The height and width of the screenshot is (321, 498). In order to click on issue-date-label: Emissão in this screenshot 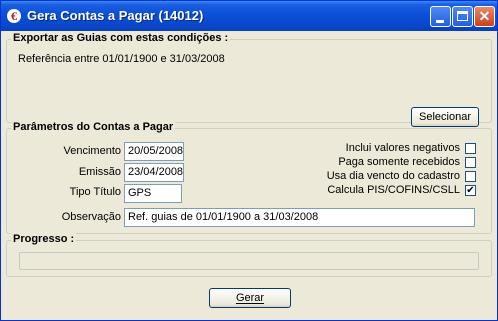, I will do `click(99, 172)`.